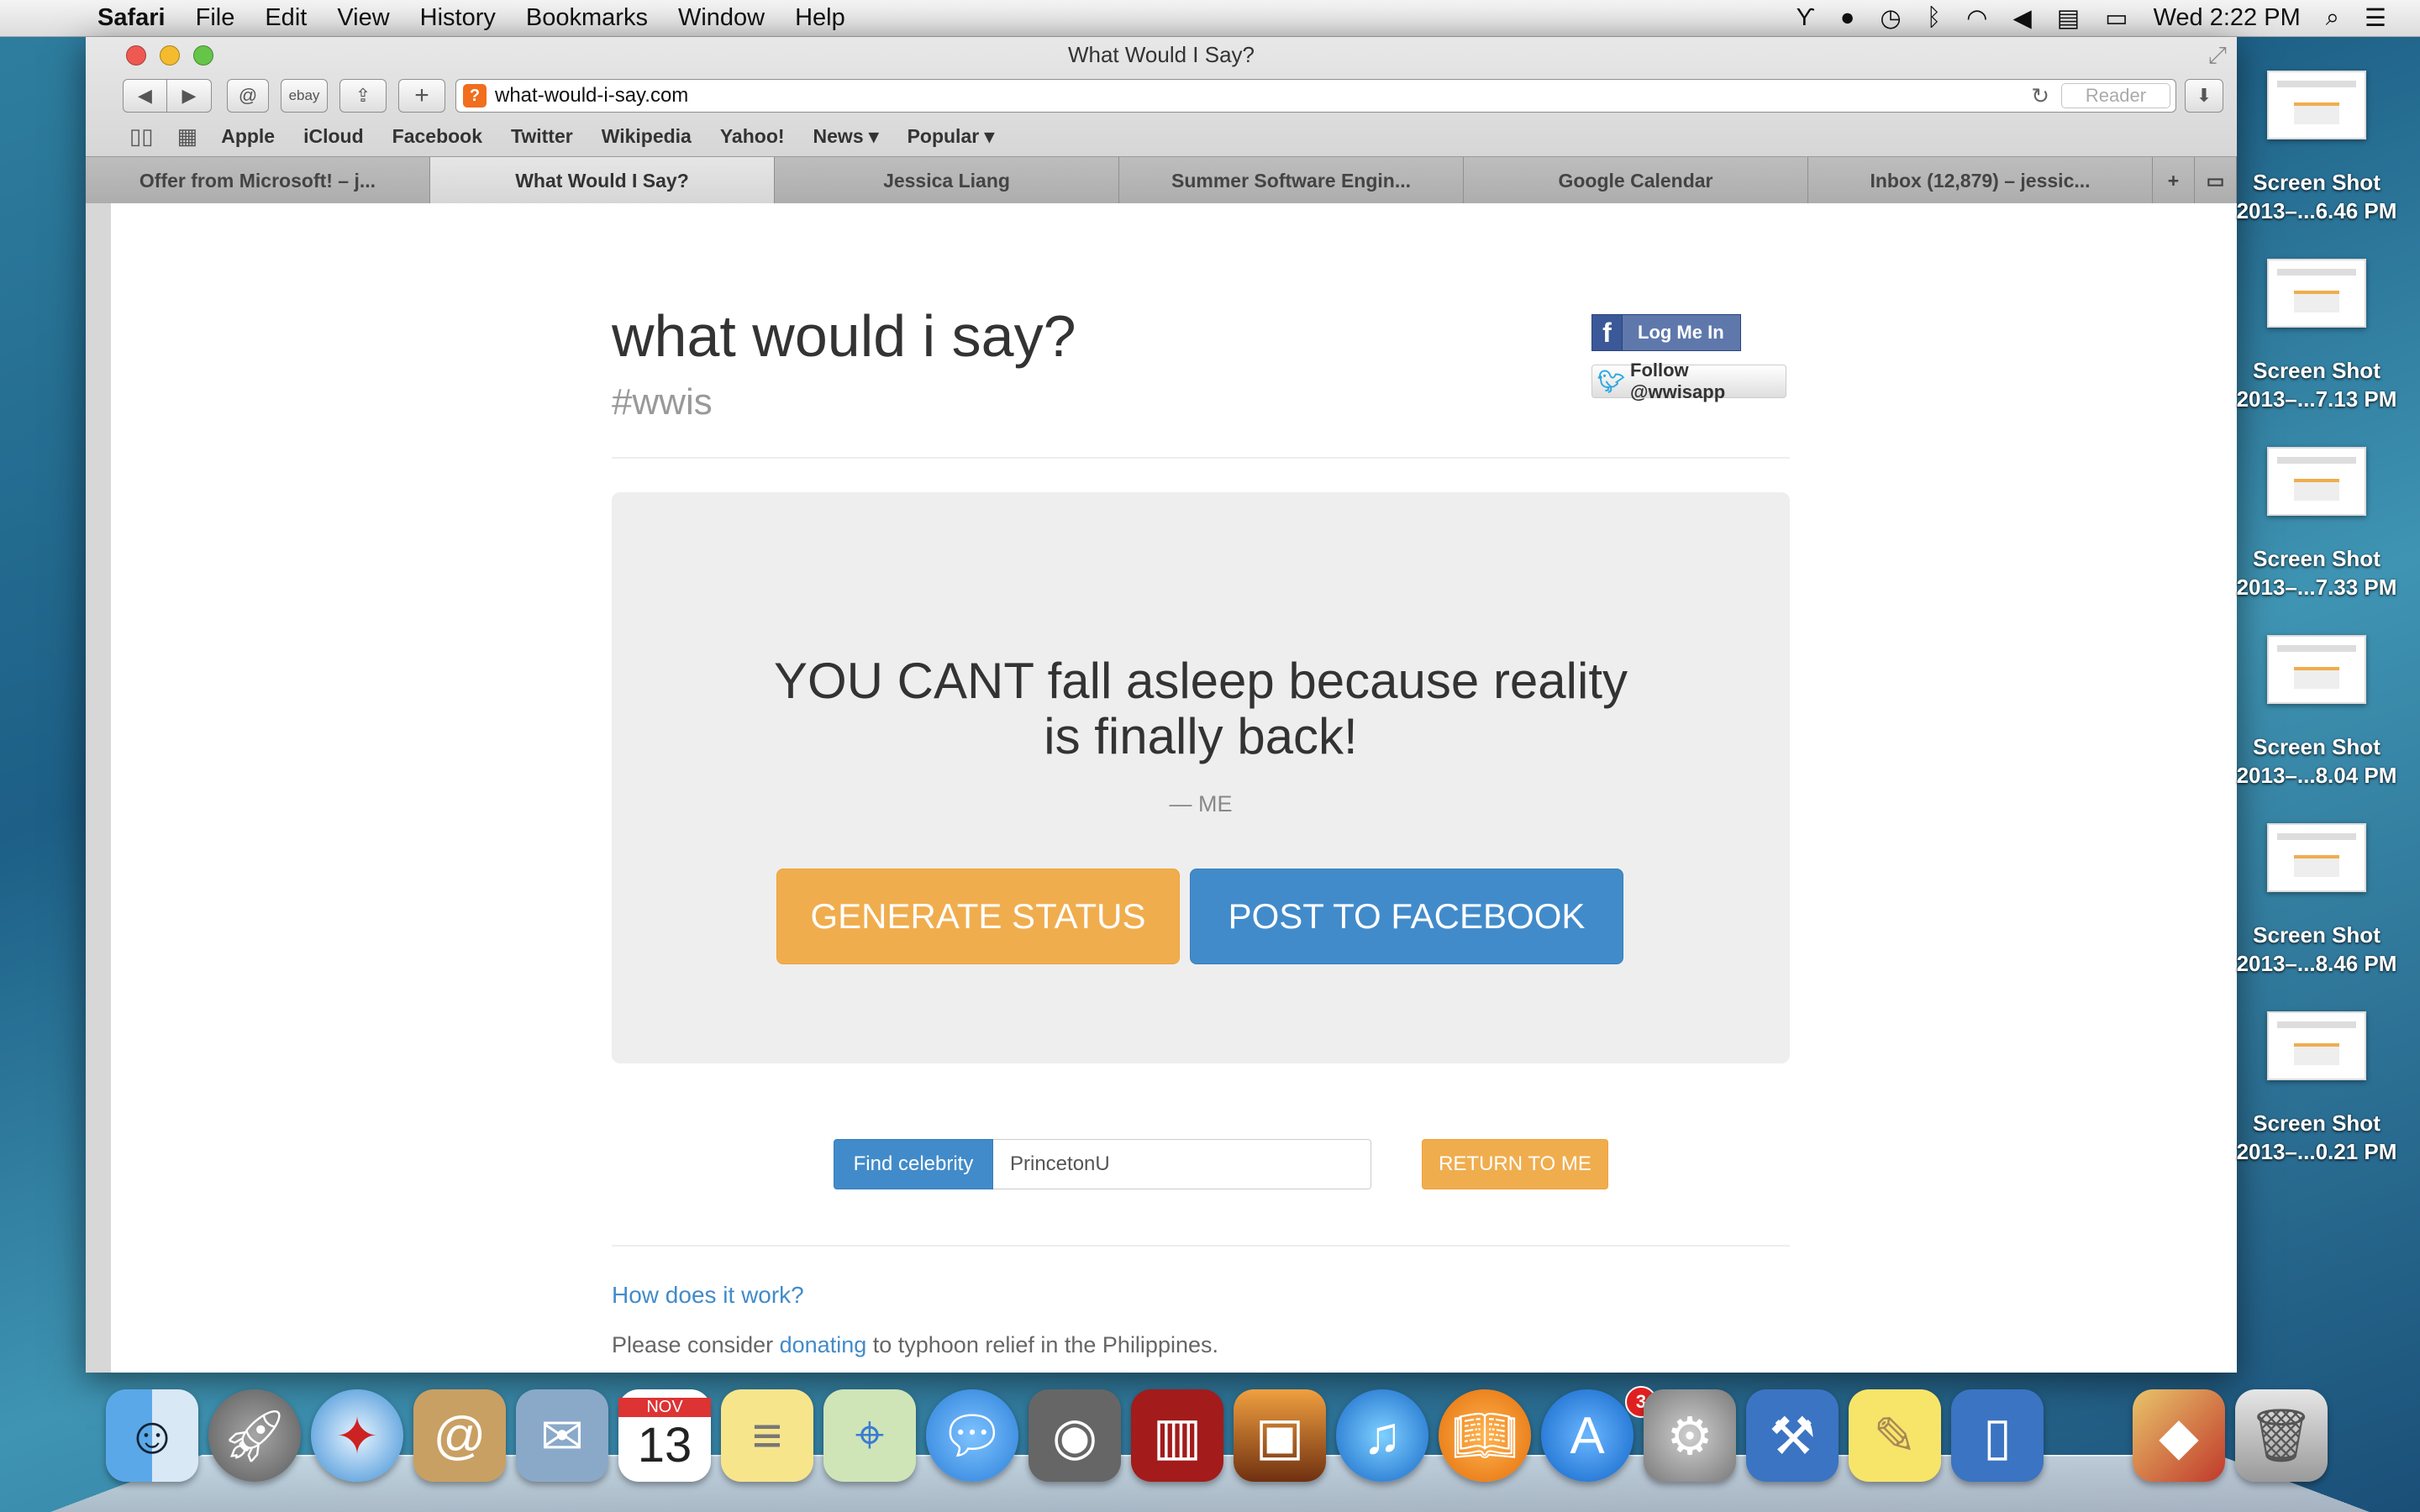  Describe the element at coordinates (1407, 916) in the screenshot. I see `post-to-facebook-button: POST TO FACEBOOK` at that location.